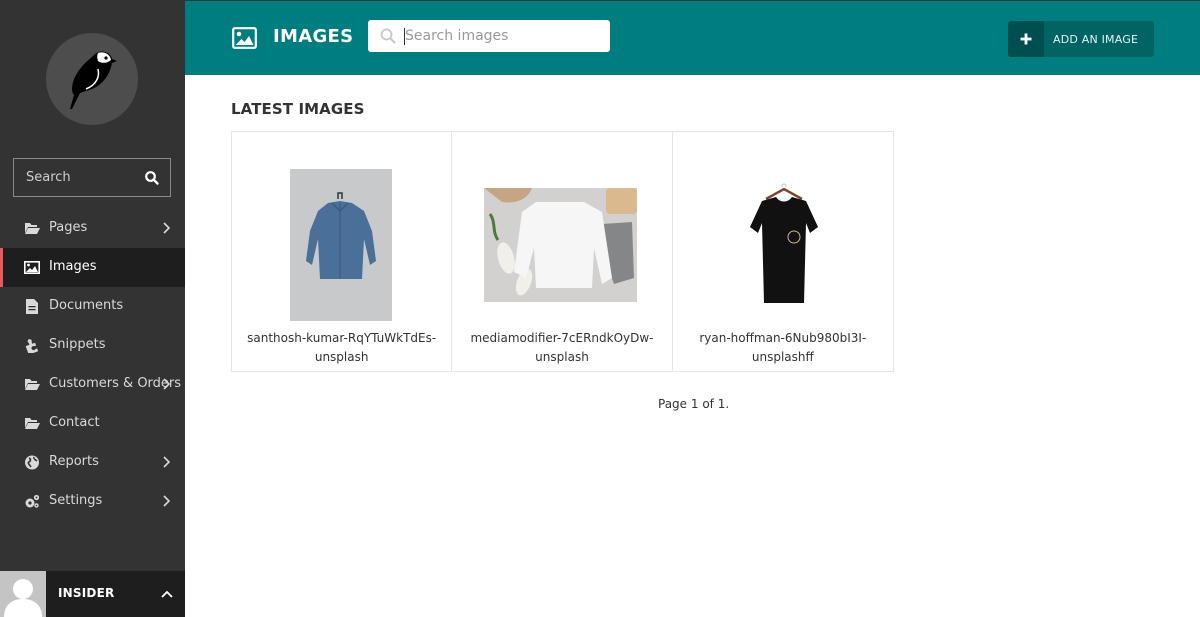 The image size is (1200, 617). I want to click on document-icon, so click(32, 306).